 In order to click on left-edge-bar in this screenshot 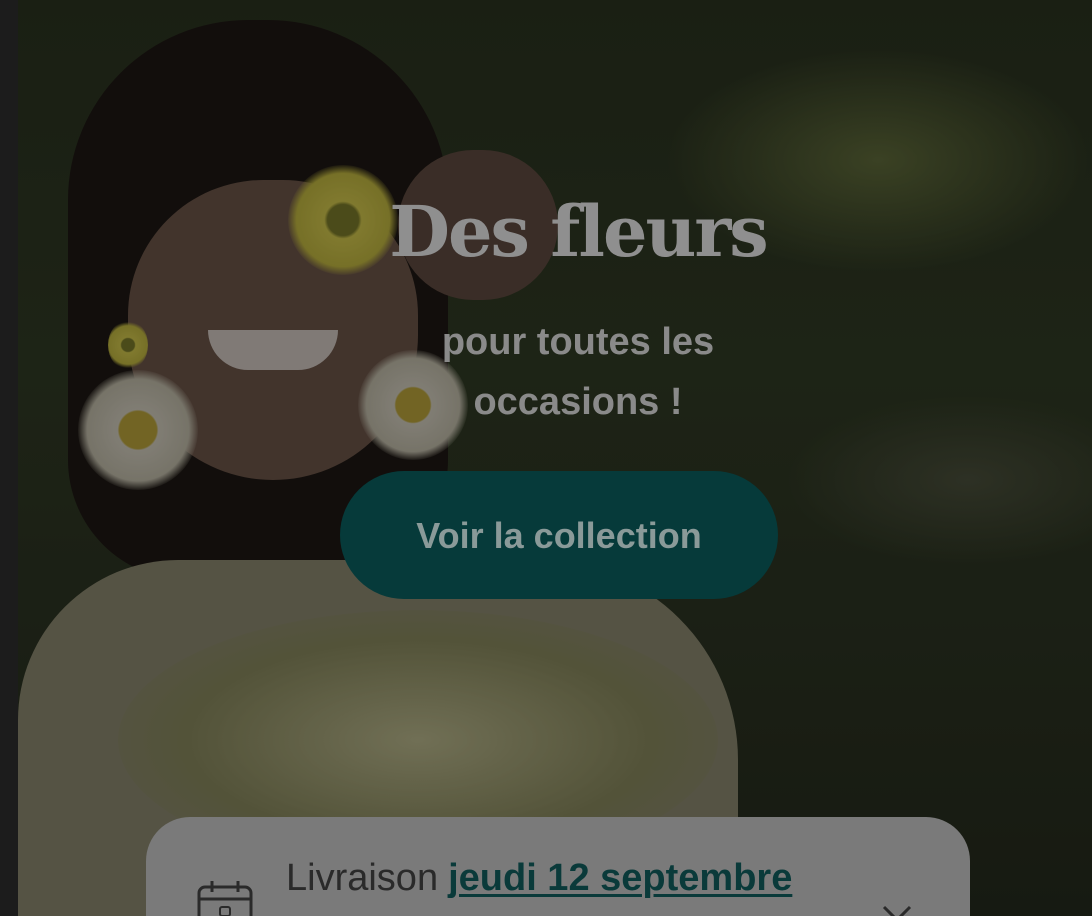, I will do `click(9, 458)`.